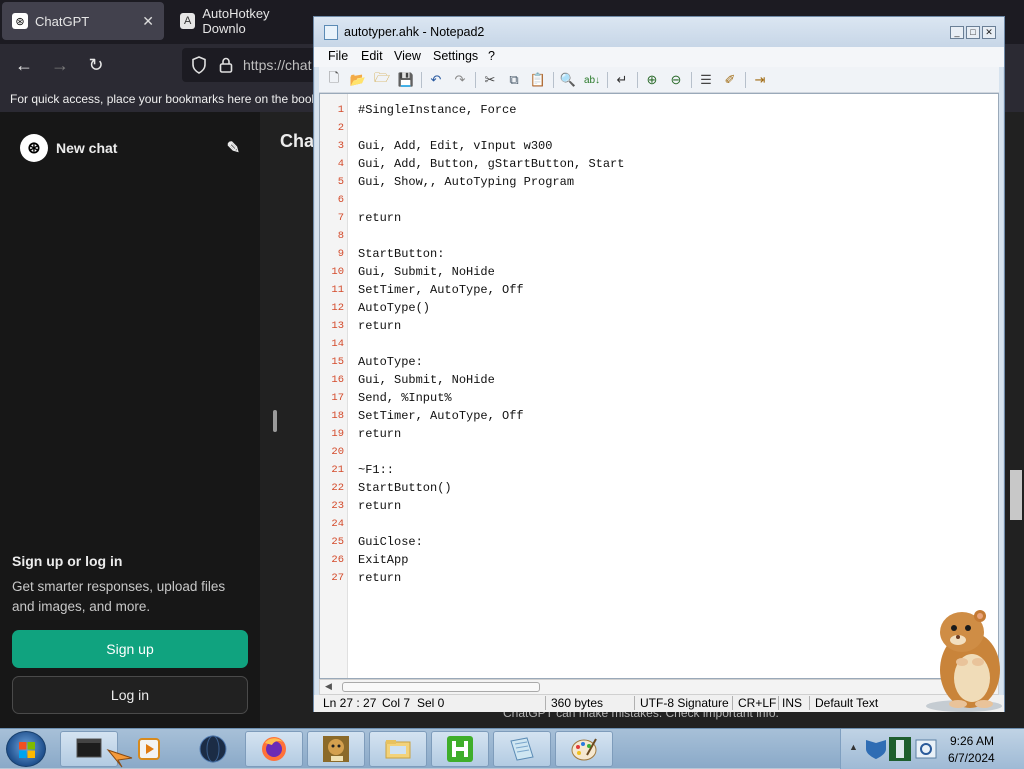 This screenshot has width=1024, height=769. Describe the element at coordinates (622, 80) in the screenshot. I see `word-wrap-icon: ↵` at that location.